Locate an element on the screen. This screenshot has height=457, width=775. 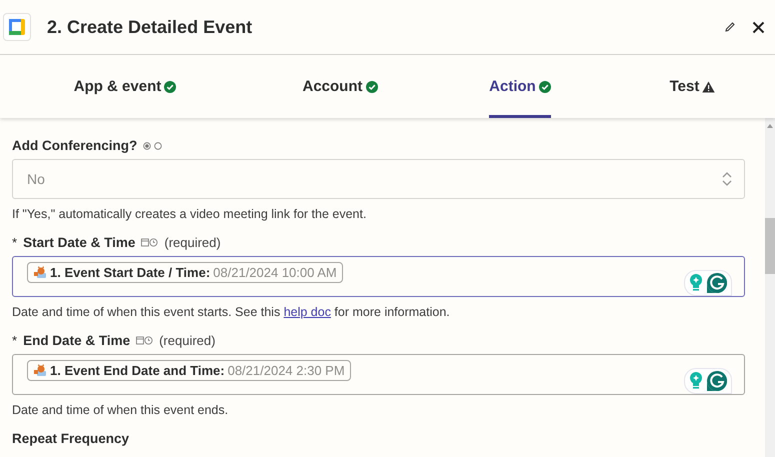
step-tab: Test is located at coordinates (693, 86).